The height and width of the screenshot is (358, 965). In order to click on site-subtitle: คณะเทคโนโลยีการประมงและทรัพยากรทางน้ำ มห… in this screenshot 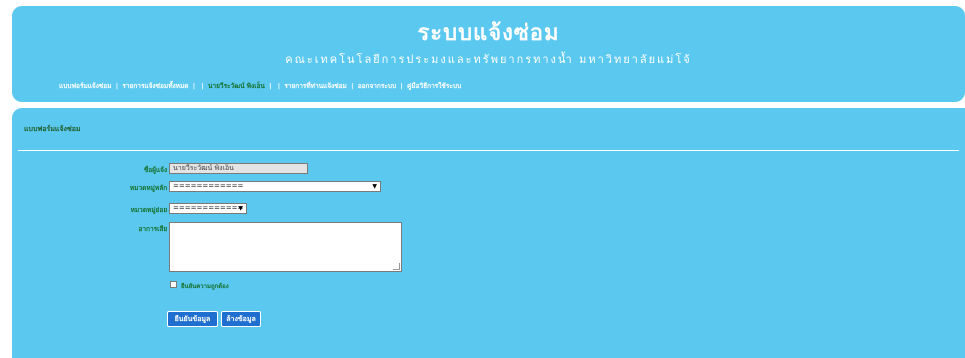, I will do `click(488, 59)`.